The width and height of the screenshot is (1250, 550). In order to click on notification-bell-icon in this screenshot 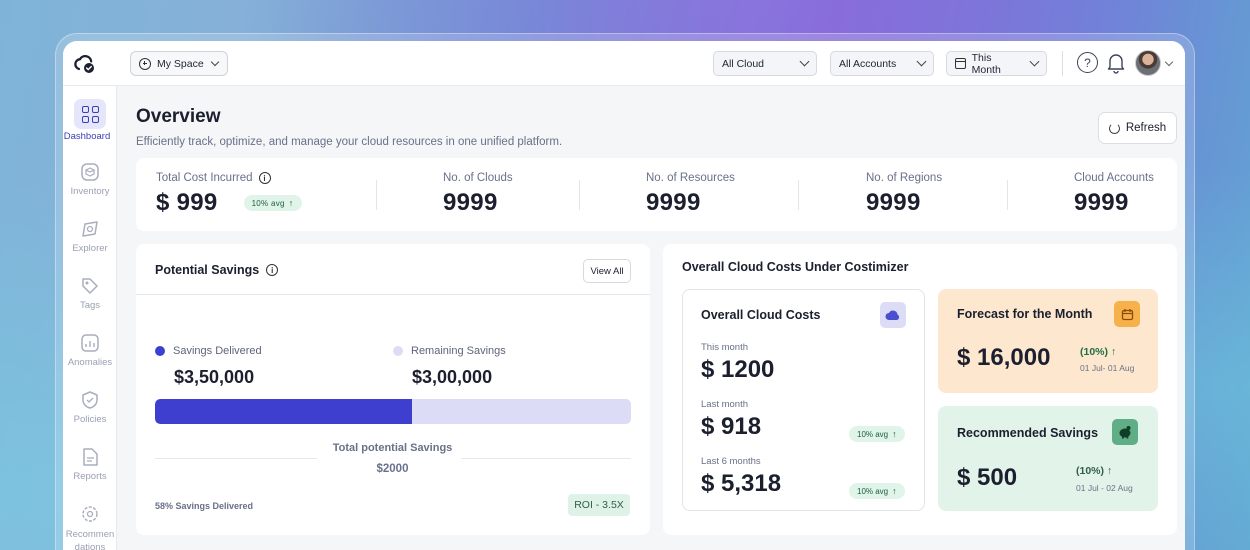, I will do `click(1116, 63)`.